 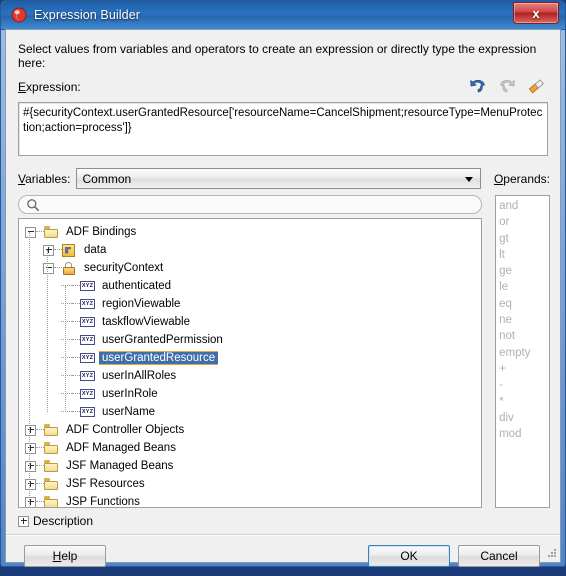 I want to click on tree-node-label: data, so click(x=95, y=250).